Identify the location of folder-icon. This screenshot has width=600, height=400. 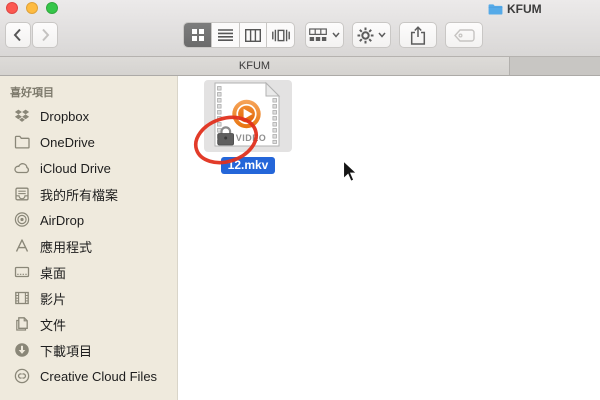
(495, 9).